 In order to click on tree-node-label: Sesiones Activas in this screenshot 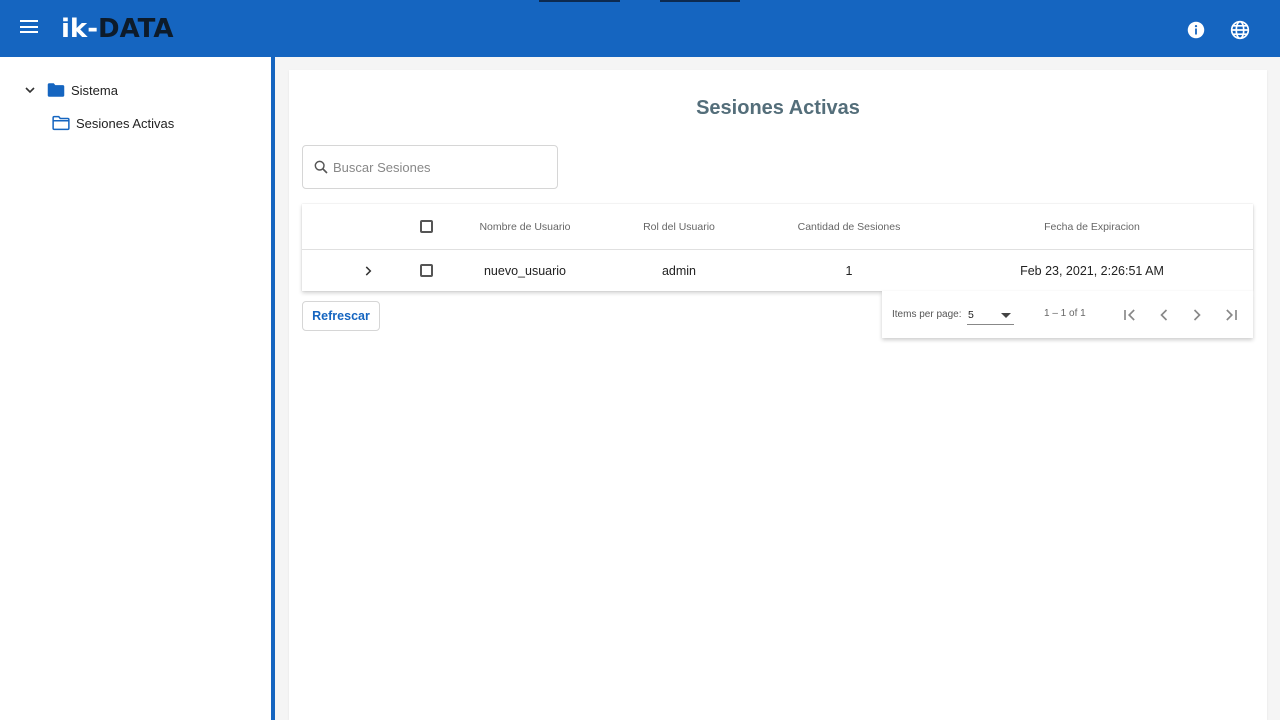, I will do `click(125, 123)`.